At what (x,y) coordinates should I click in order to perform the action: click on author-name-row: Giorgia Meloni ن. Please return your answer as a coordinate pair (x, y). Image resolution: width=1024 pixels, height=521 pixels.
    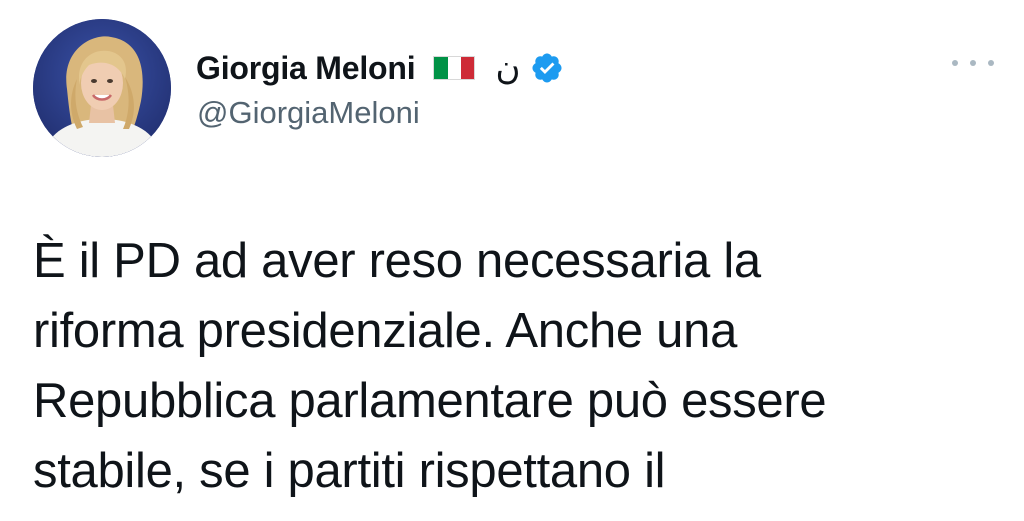
    Looking at the image, I should click on (380, 68).